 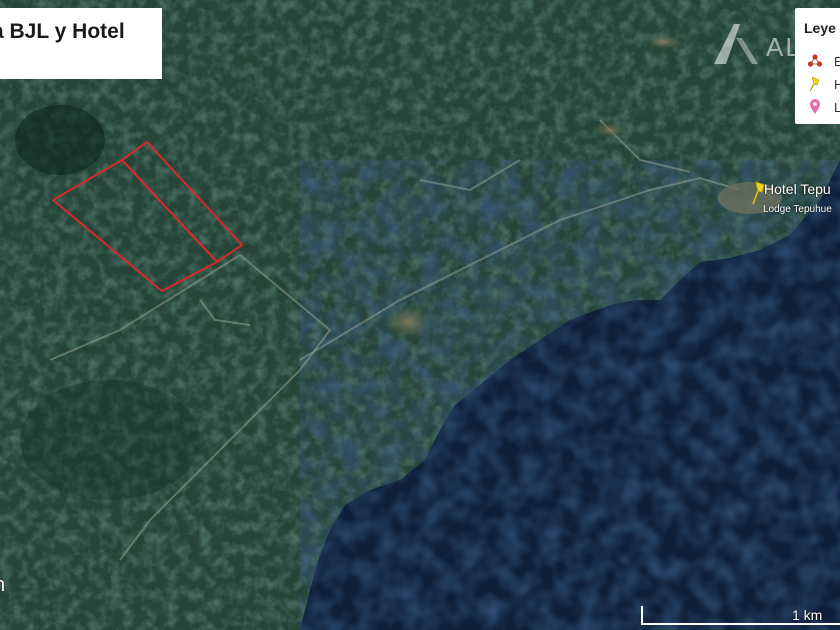 I want to click on map-attribution: h, so click(x=2, y=585).